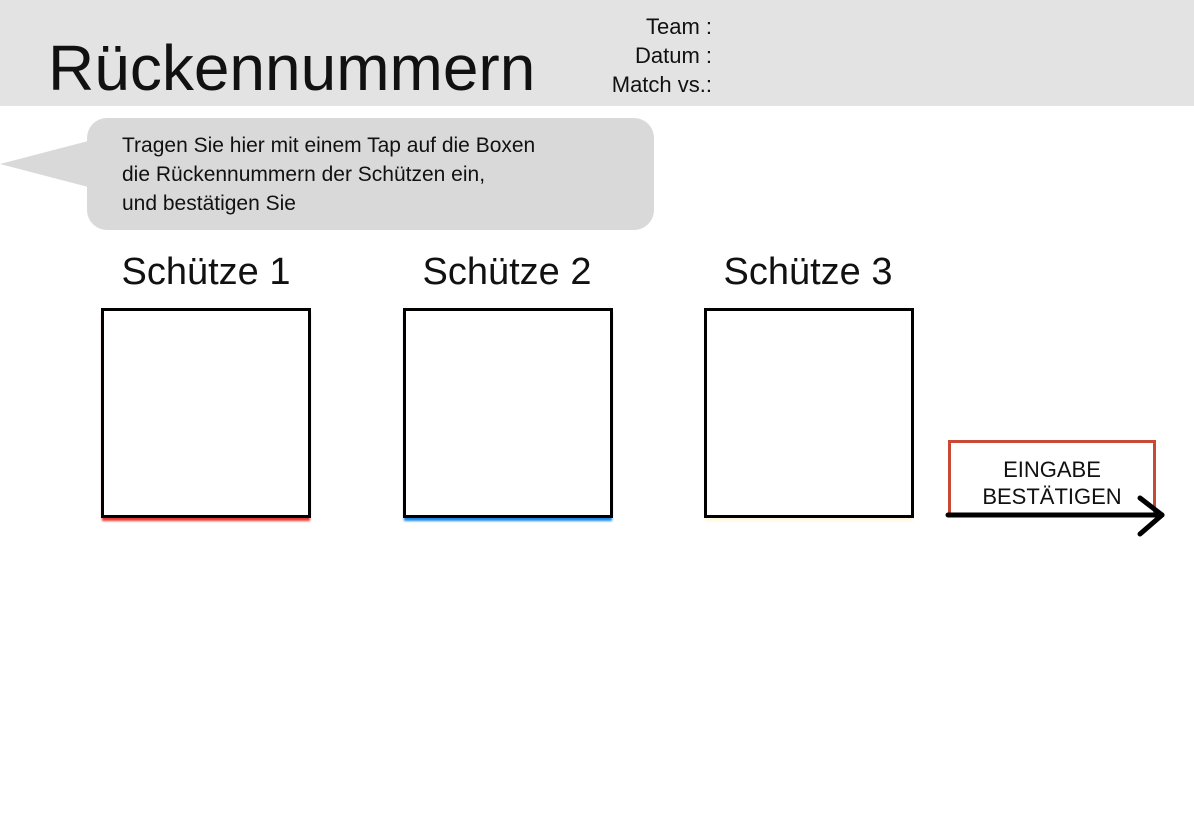 Image resolution: width=1194 pixels, height=834 pixels. I want to click on match-label: Match vs.:, so click(661, 84).